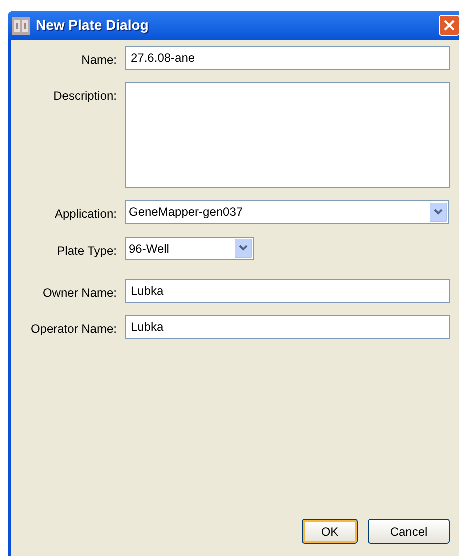 Image resolution: width=459 pixels, height=556 pixels. What do you see at coordinates (99, 60) in the screenshot?
I see `field-label: Name:` at bounding box center [99, 60].